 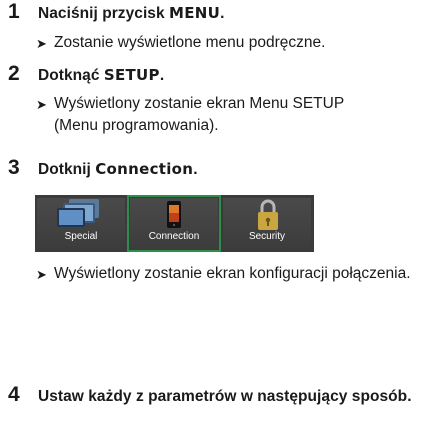 I want to click on step-3: 3 Dotknij Connection., so click(x=213, y=168).